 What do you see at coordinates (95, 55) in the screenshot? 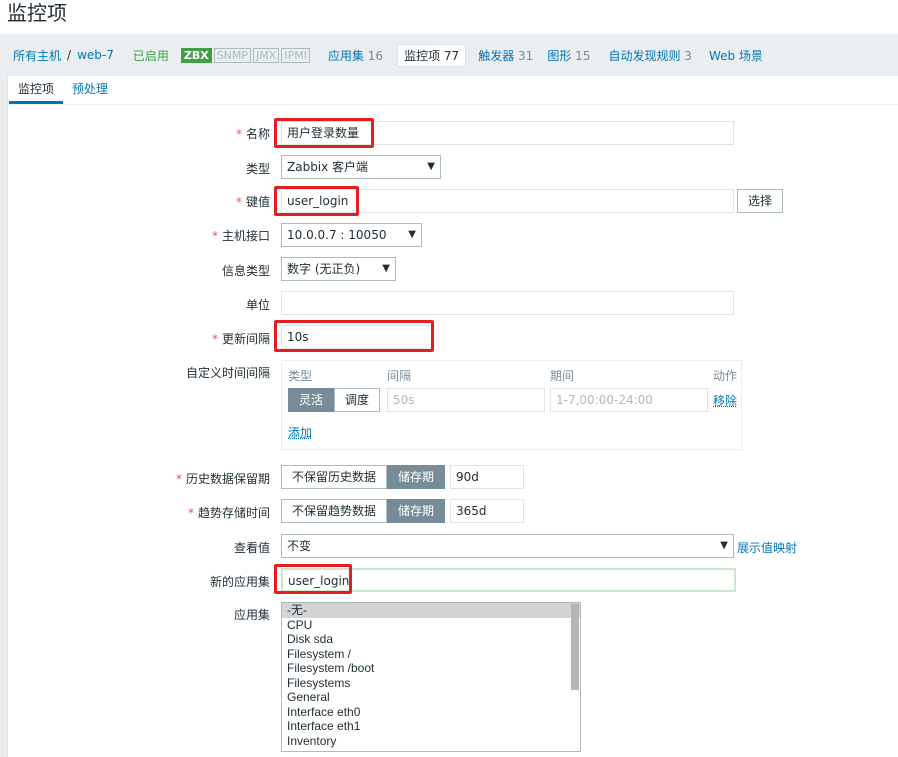
I see `host-name-link: web-7` at bounding box center [95, 55].